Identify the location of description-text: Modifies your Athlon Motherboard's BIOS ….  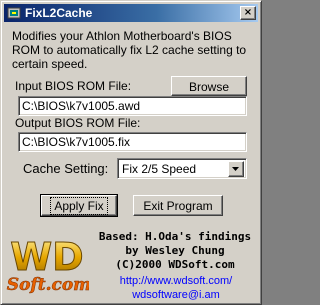
(129, 50).